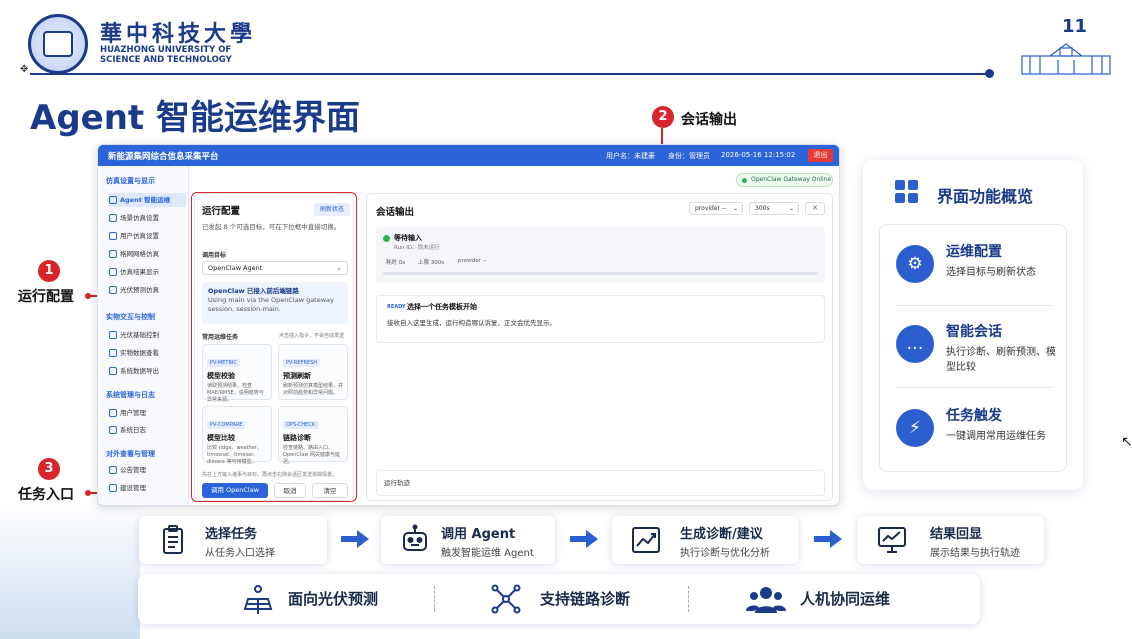  Describe the element at coordinates (431, 263) in the screenshot. I see `time-limit: 上限 300s` at that location.